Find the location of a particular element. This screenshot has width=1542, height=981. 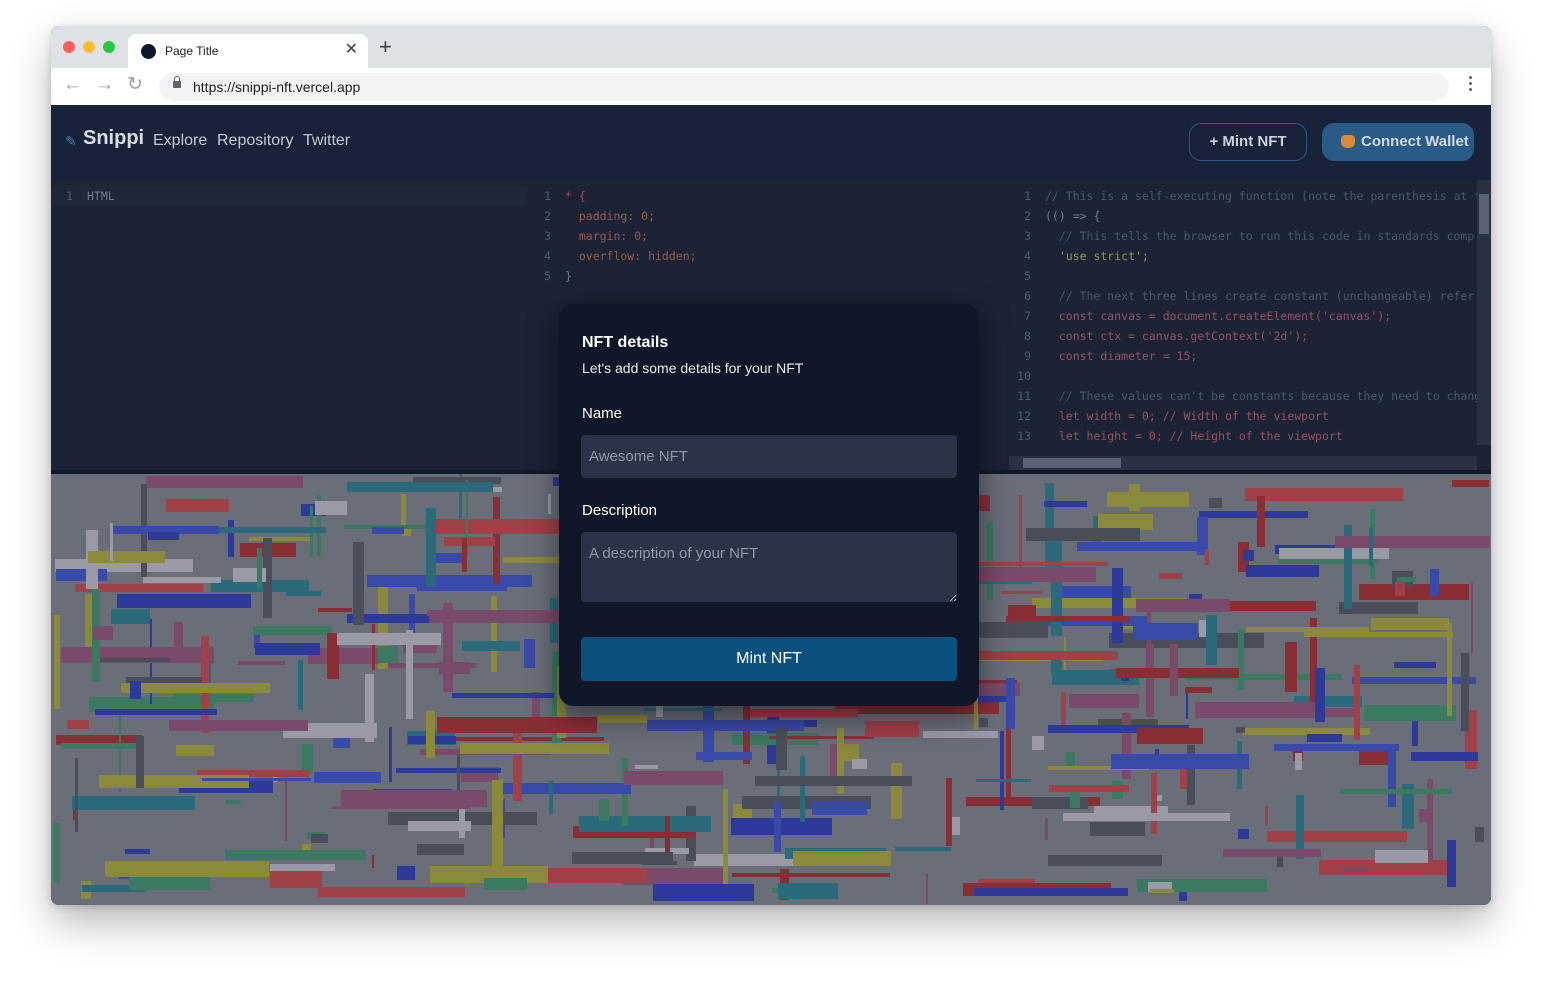

maximize-window-button is located at coordinates (109, 47).